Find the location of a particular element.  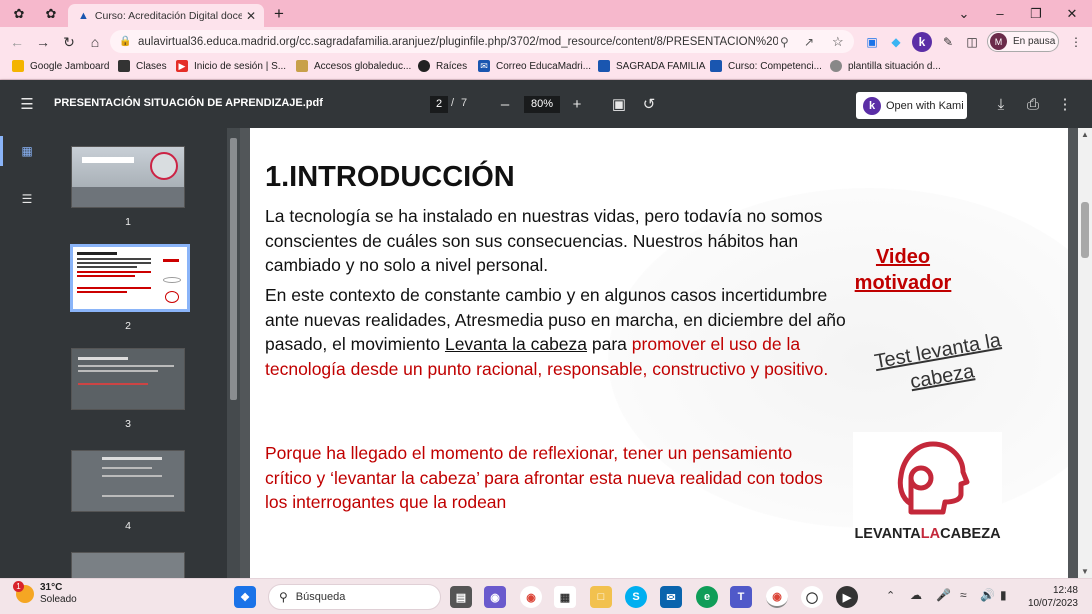

bookmark-item: Google Jamboard is located at coordinates (61, 66).